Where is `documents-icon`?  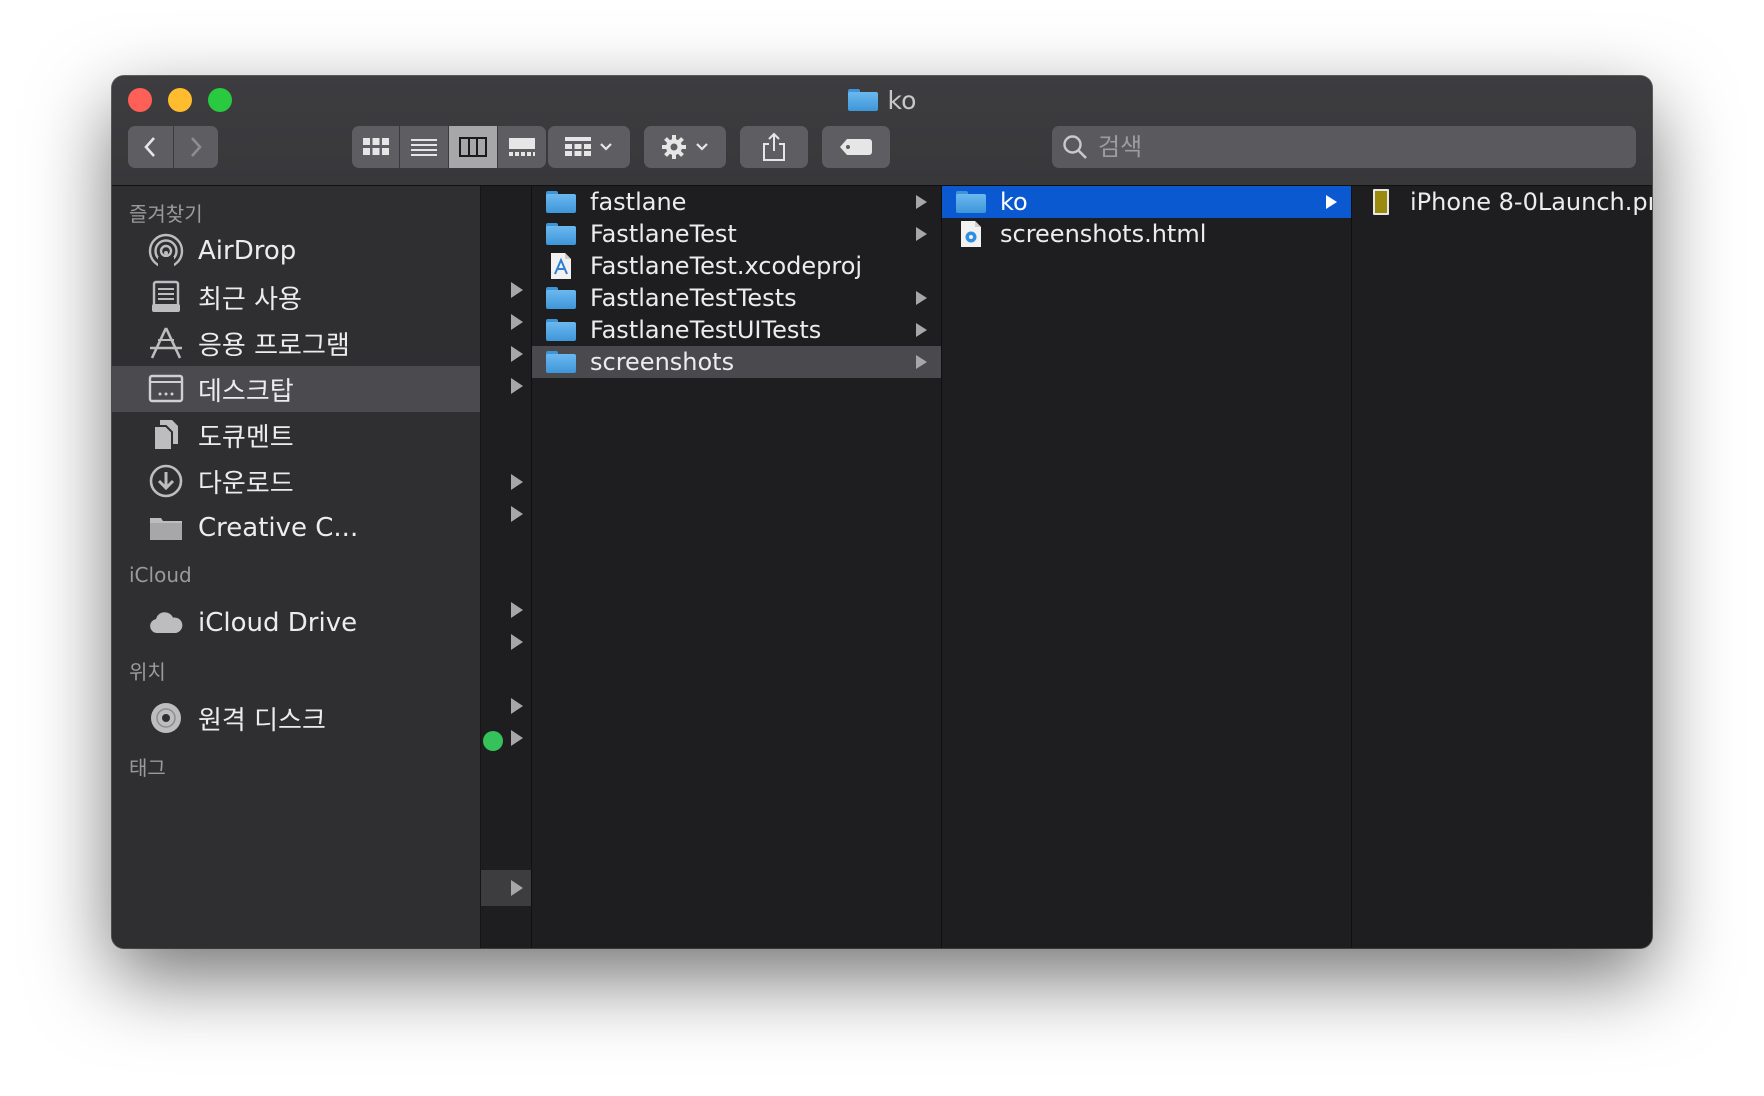
documents-icon is located at coordinates (166, 435).